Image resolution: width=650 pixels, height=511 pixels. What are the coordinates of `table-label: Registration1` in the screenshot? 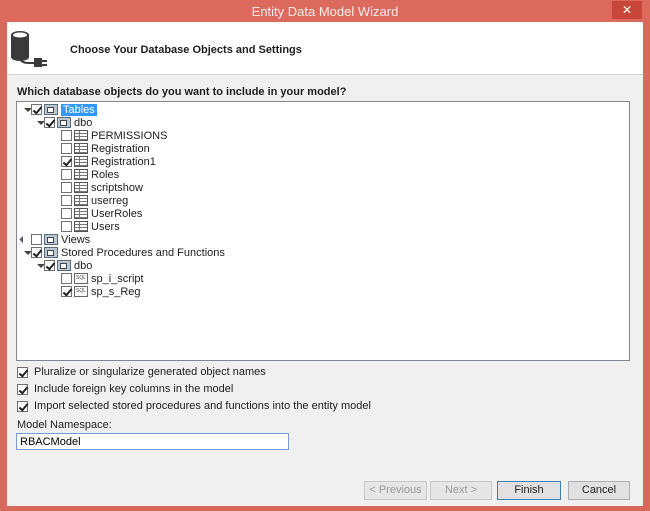 It's located at (123, 161).